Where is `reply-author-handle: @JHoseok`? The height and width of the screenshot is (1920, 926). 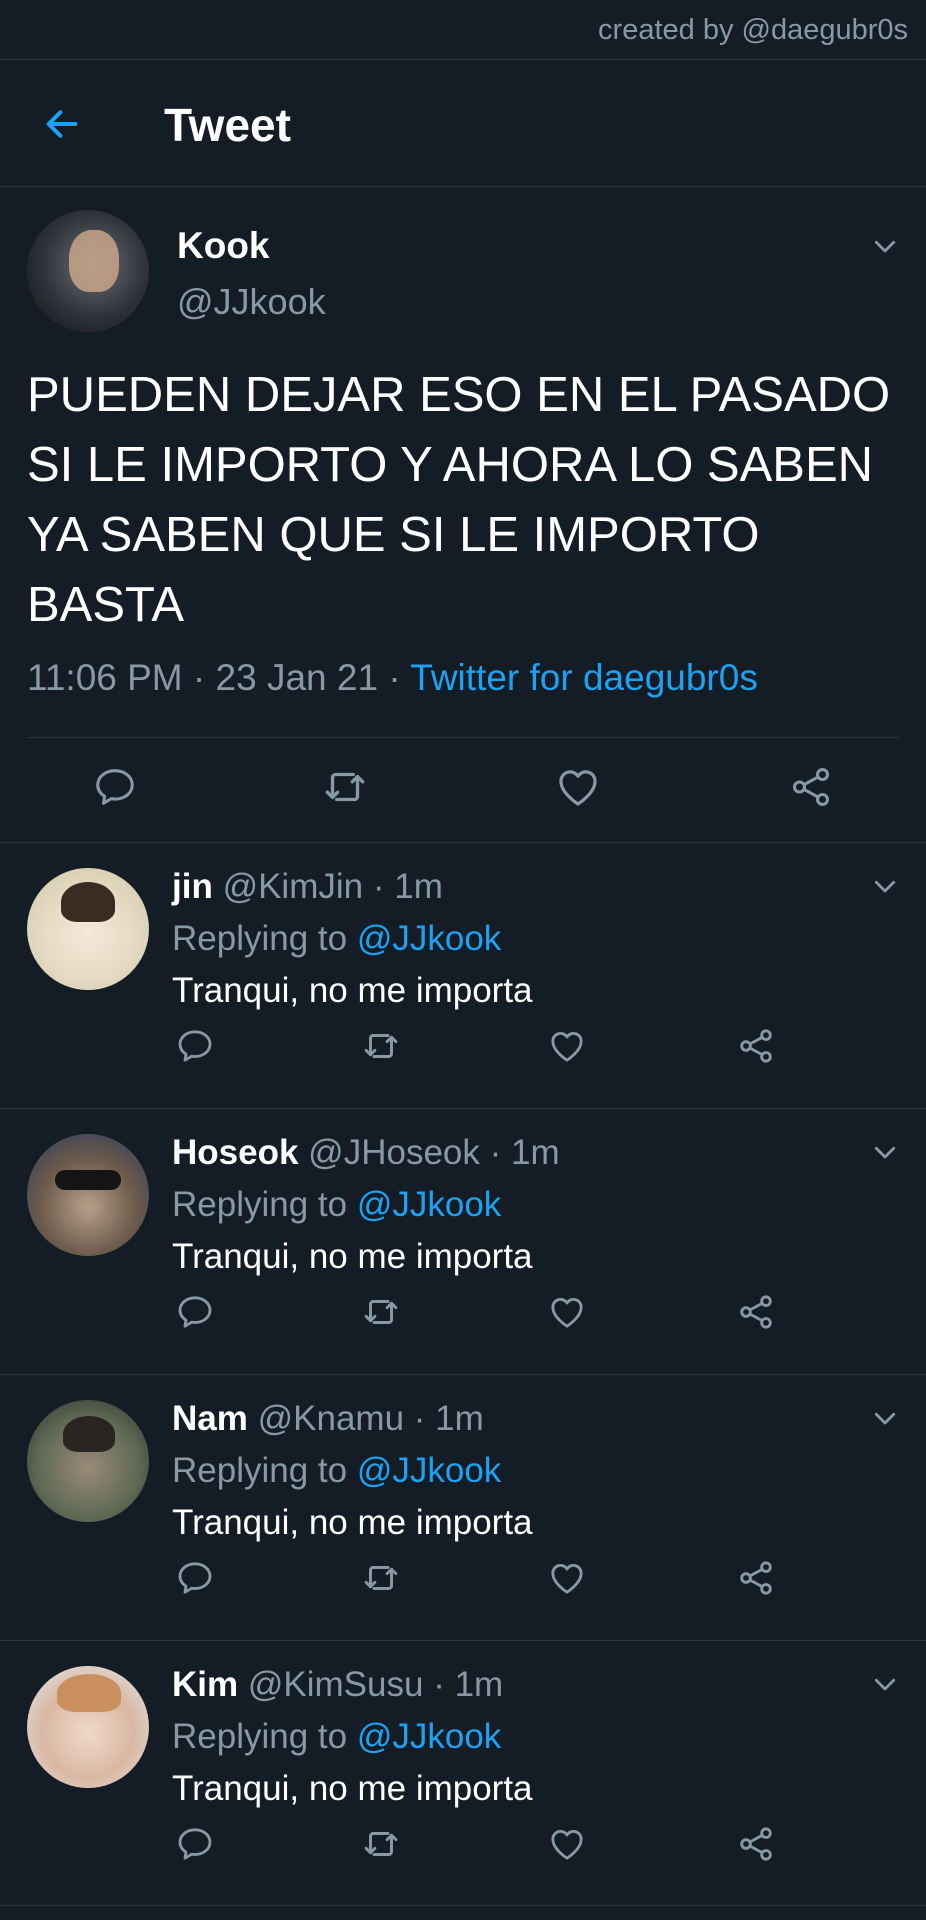 reply-author-handle: @JHoseok is located at coordinates (394, 1152).